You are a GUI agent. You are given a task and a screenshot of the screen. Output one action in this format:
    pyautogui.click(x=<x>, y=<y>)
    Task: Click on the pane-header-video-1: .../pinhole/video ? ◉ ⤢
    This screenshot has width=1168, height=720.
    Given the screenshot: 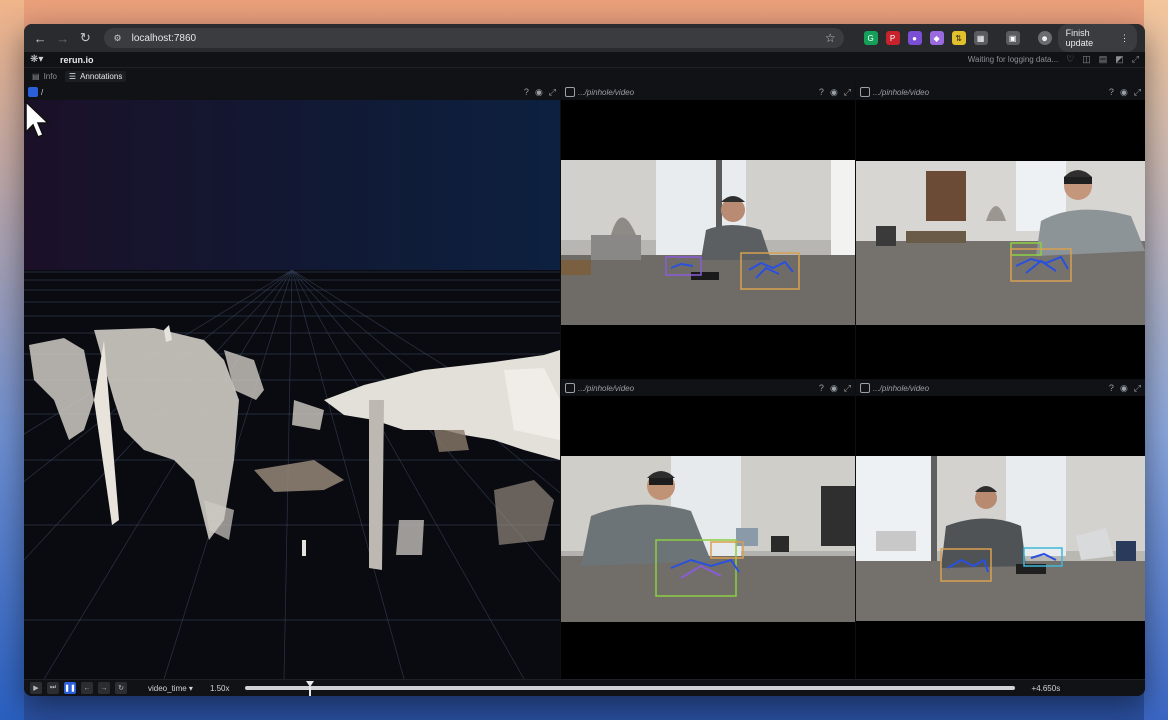 What is the action you would take?
    pyautogui.click(x=708, y=92)
    